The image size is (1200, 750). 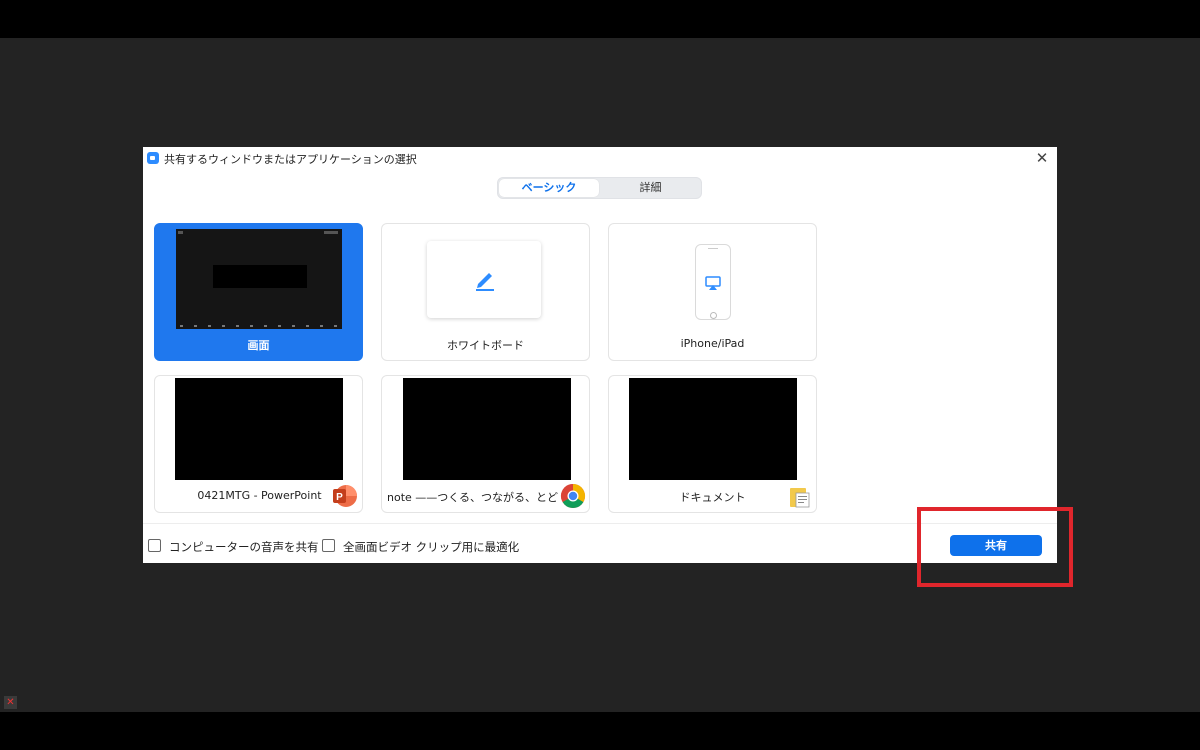 What do you see at coordinates (10, 702) in the screenshot?
I see `muted-mic-icon: ✕` at bounding box center [10, 702].